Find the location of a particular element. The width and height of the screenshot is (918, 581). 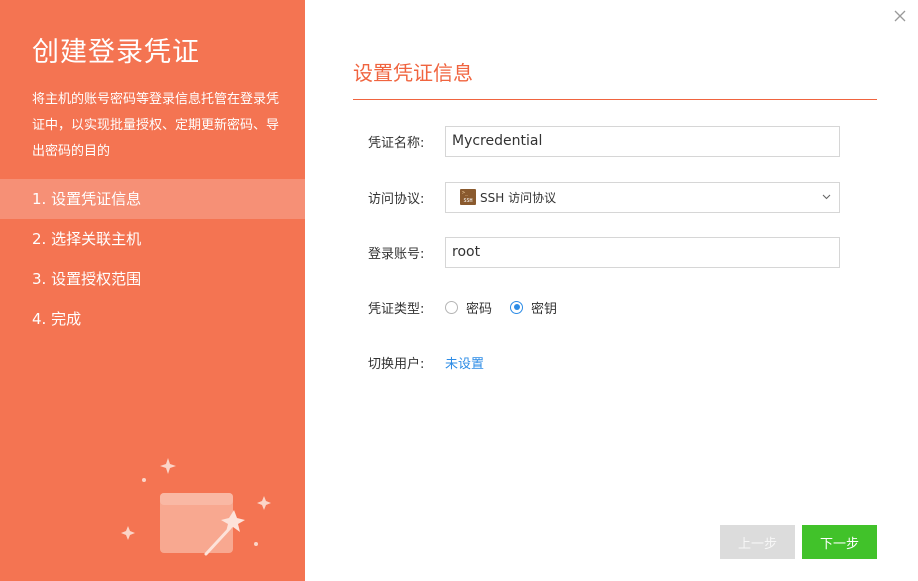

protocol-row: 访问协议: SSH SSH 访问协议 is located at coordinates (608, 197).